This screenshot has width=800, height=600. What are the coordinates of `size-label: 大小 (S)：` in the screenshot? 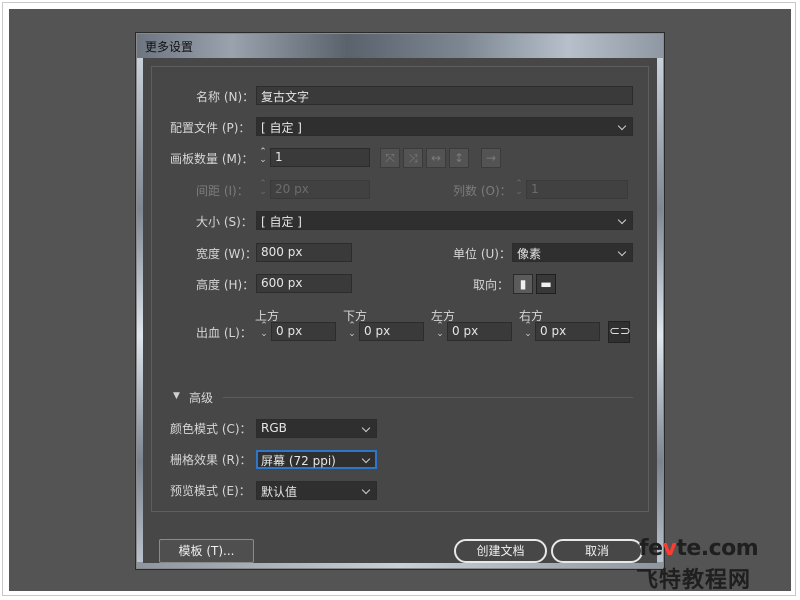 It's located at (224, 222).